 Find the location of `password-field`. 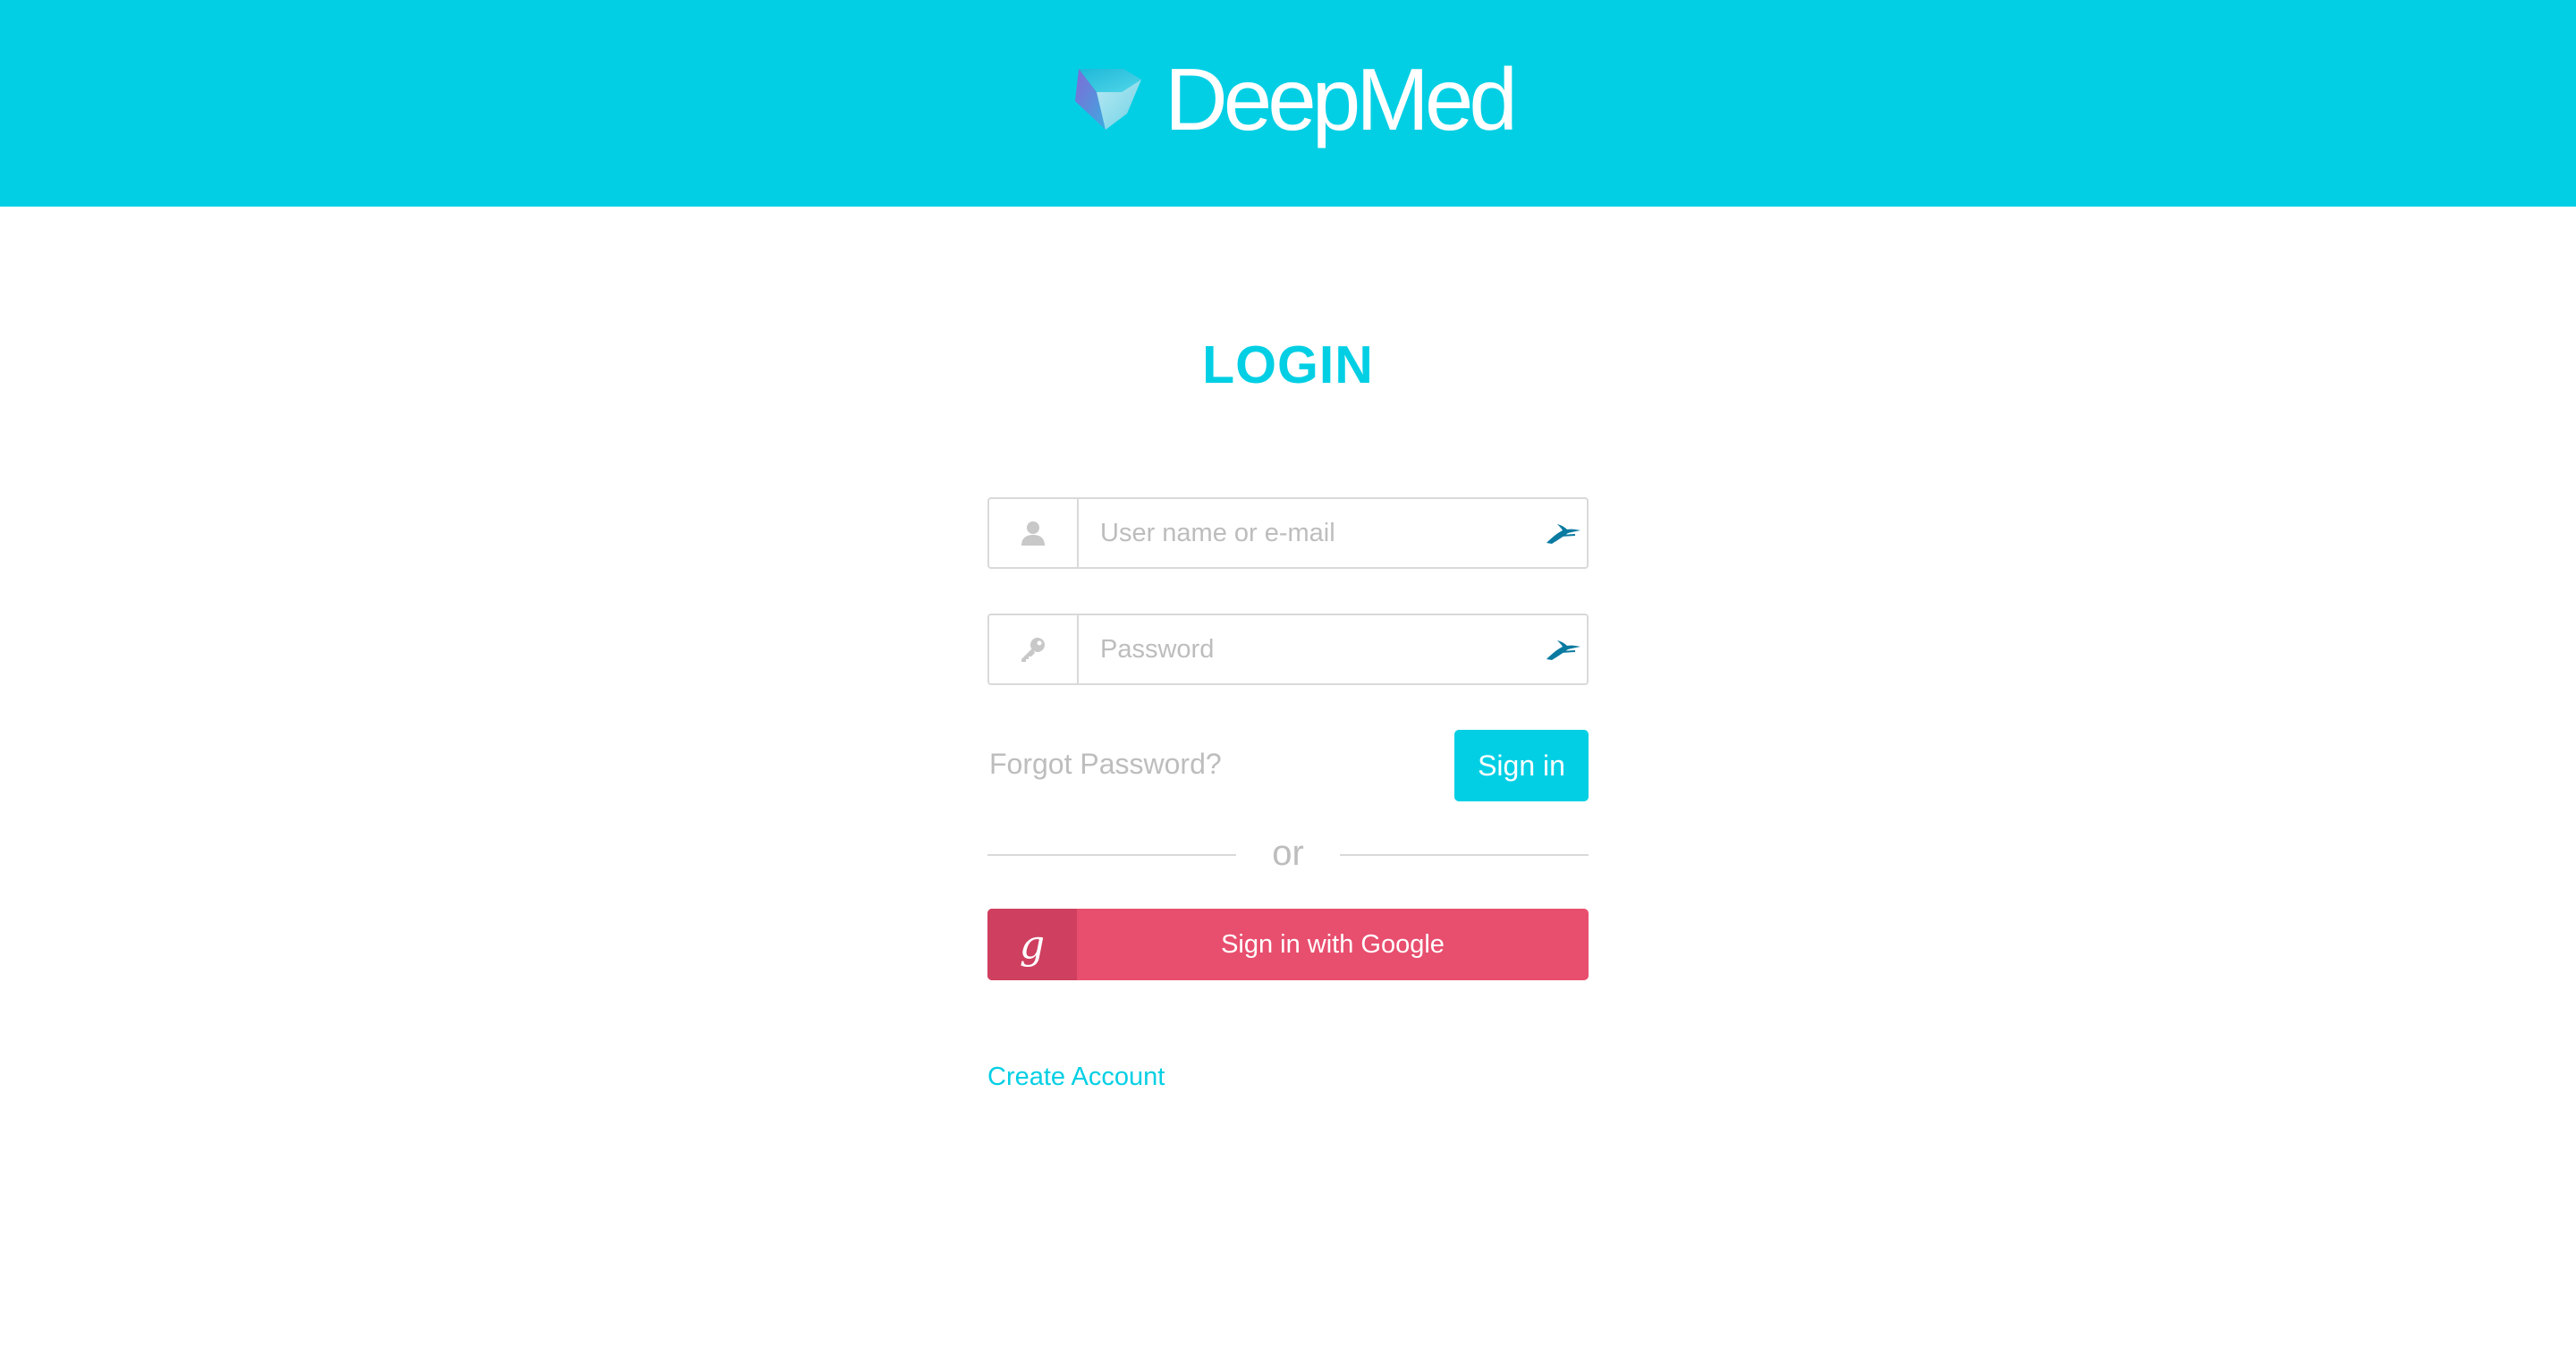

password-field is located at coordinates (1288, 649).